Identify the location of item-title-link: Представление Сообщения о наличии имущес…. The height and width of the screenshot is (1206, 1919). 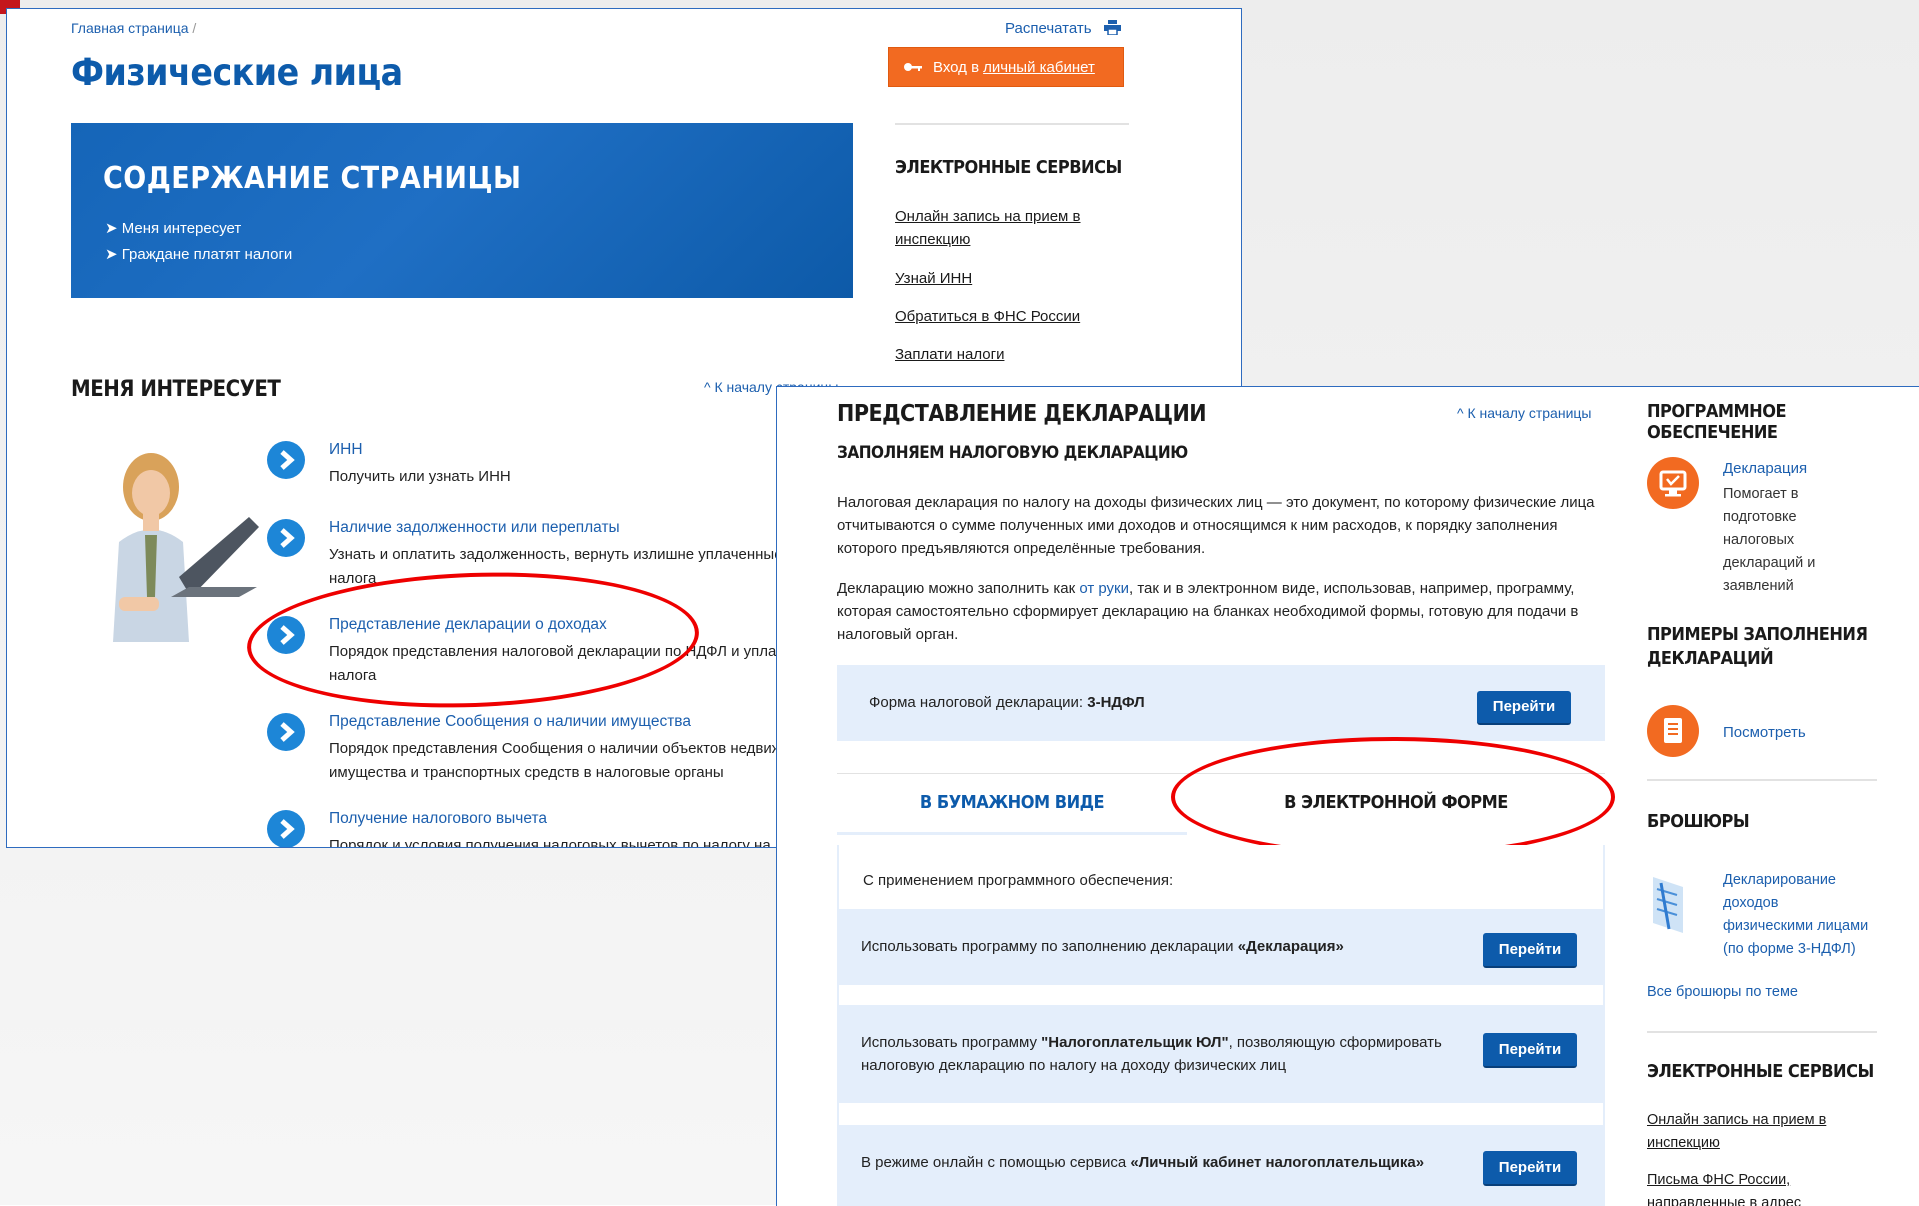
(510, 722).